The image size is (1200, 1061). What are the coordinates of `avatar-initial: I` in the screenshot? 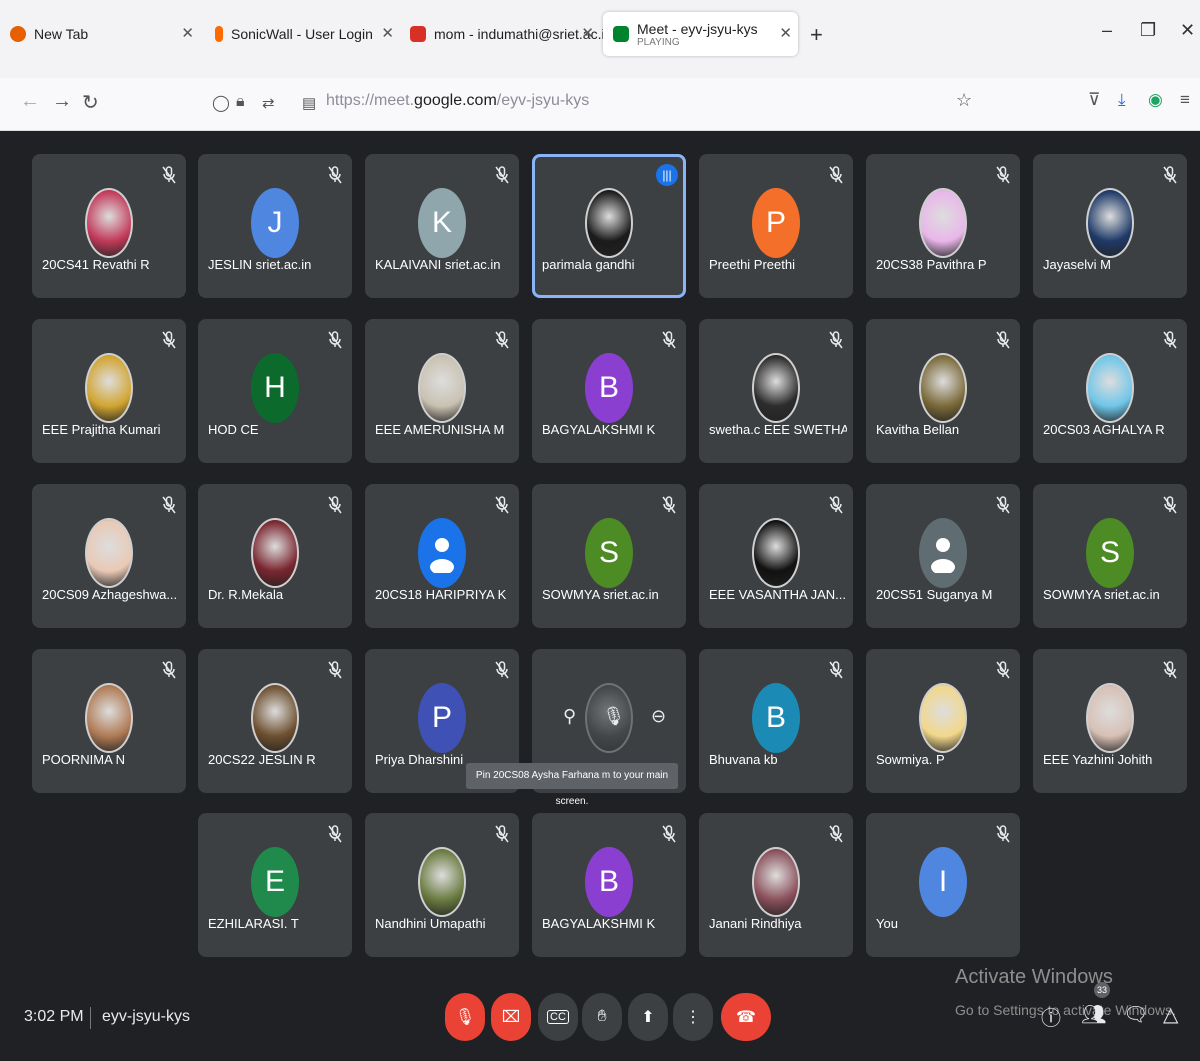 It's located at (943, 882).